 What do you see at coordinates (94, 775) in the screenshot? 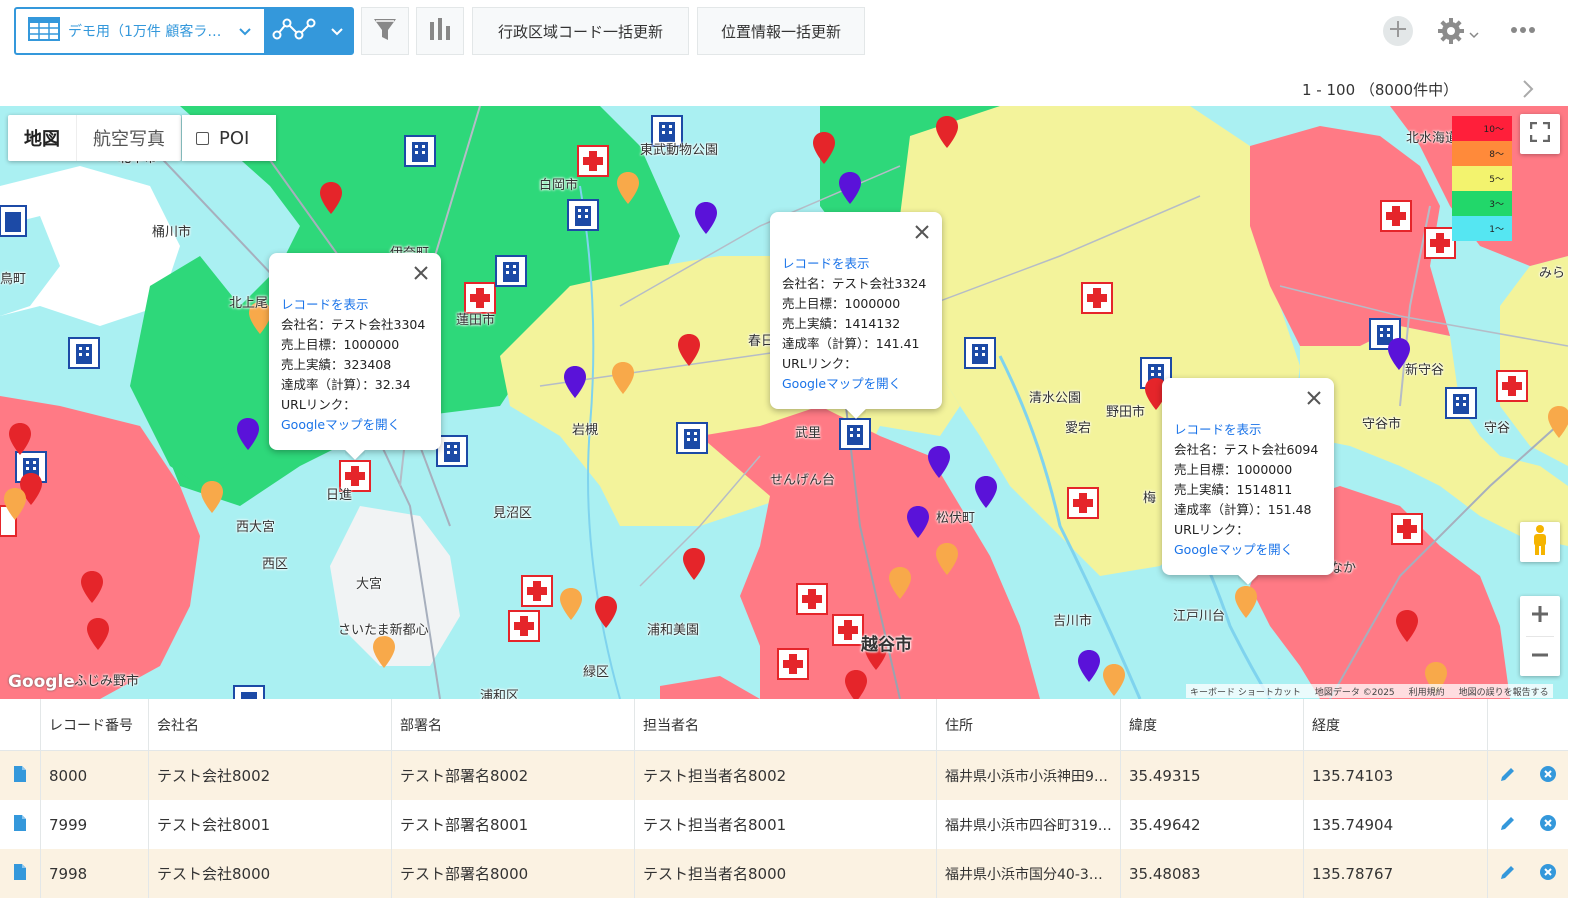
I see `cell-record-no: 8000` at bounding box center [94, 775].